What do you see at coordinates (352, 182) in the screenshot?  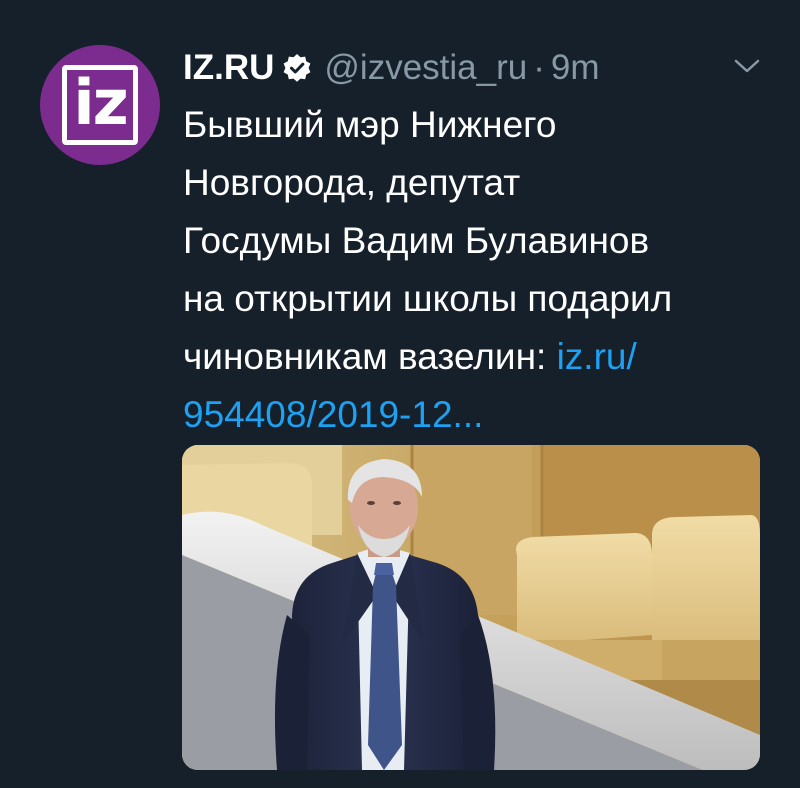 I see `tweet-text-line: Новгорода, депутат` at bounding box center [352, 182].